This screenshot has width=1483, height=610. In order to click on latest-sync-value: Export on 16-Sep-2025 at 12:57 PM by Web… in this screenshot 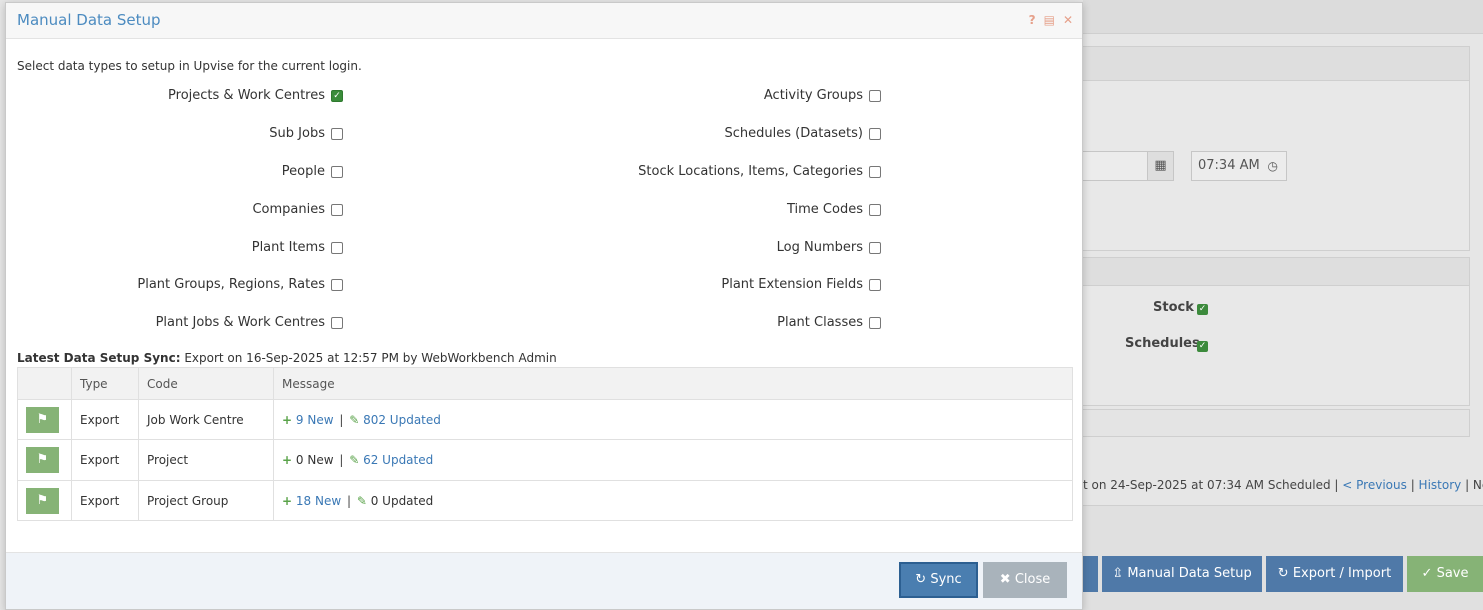, I will do `click(370, 358)`.